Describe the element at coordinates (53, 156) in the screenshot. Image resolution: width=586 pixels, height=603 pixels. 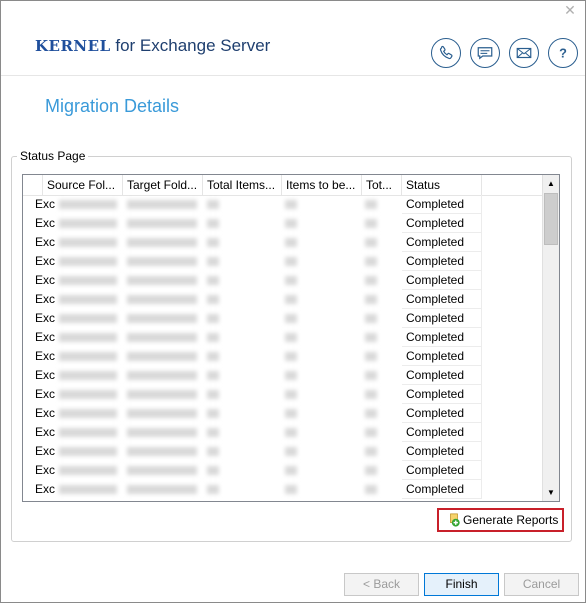
I see `status-group-title: Status Page` at that location.